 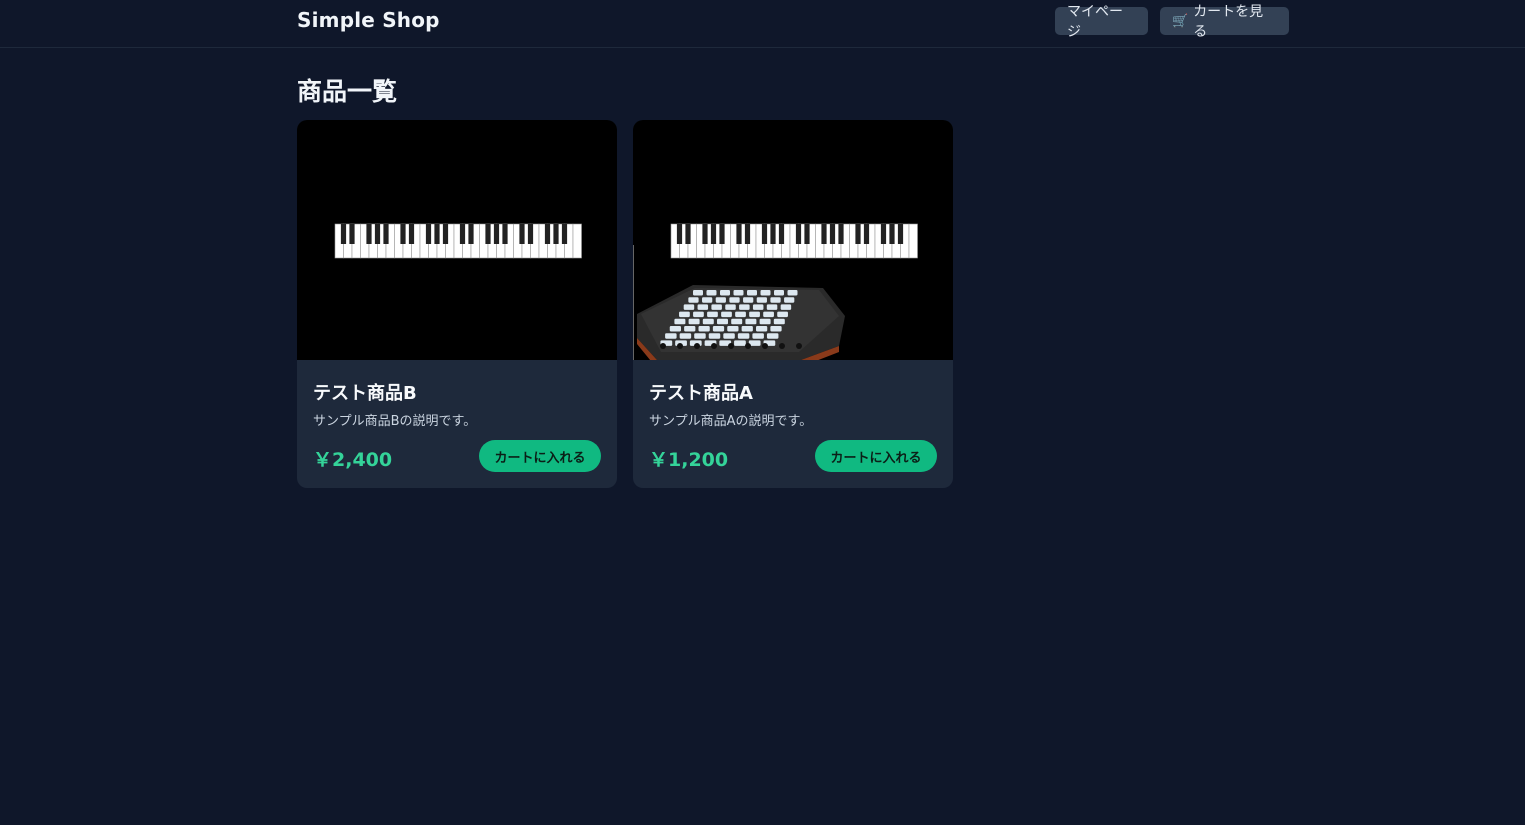 I want to click on mypage-button: マイページ, so click(x=1101, y=22).